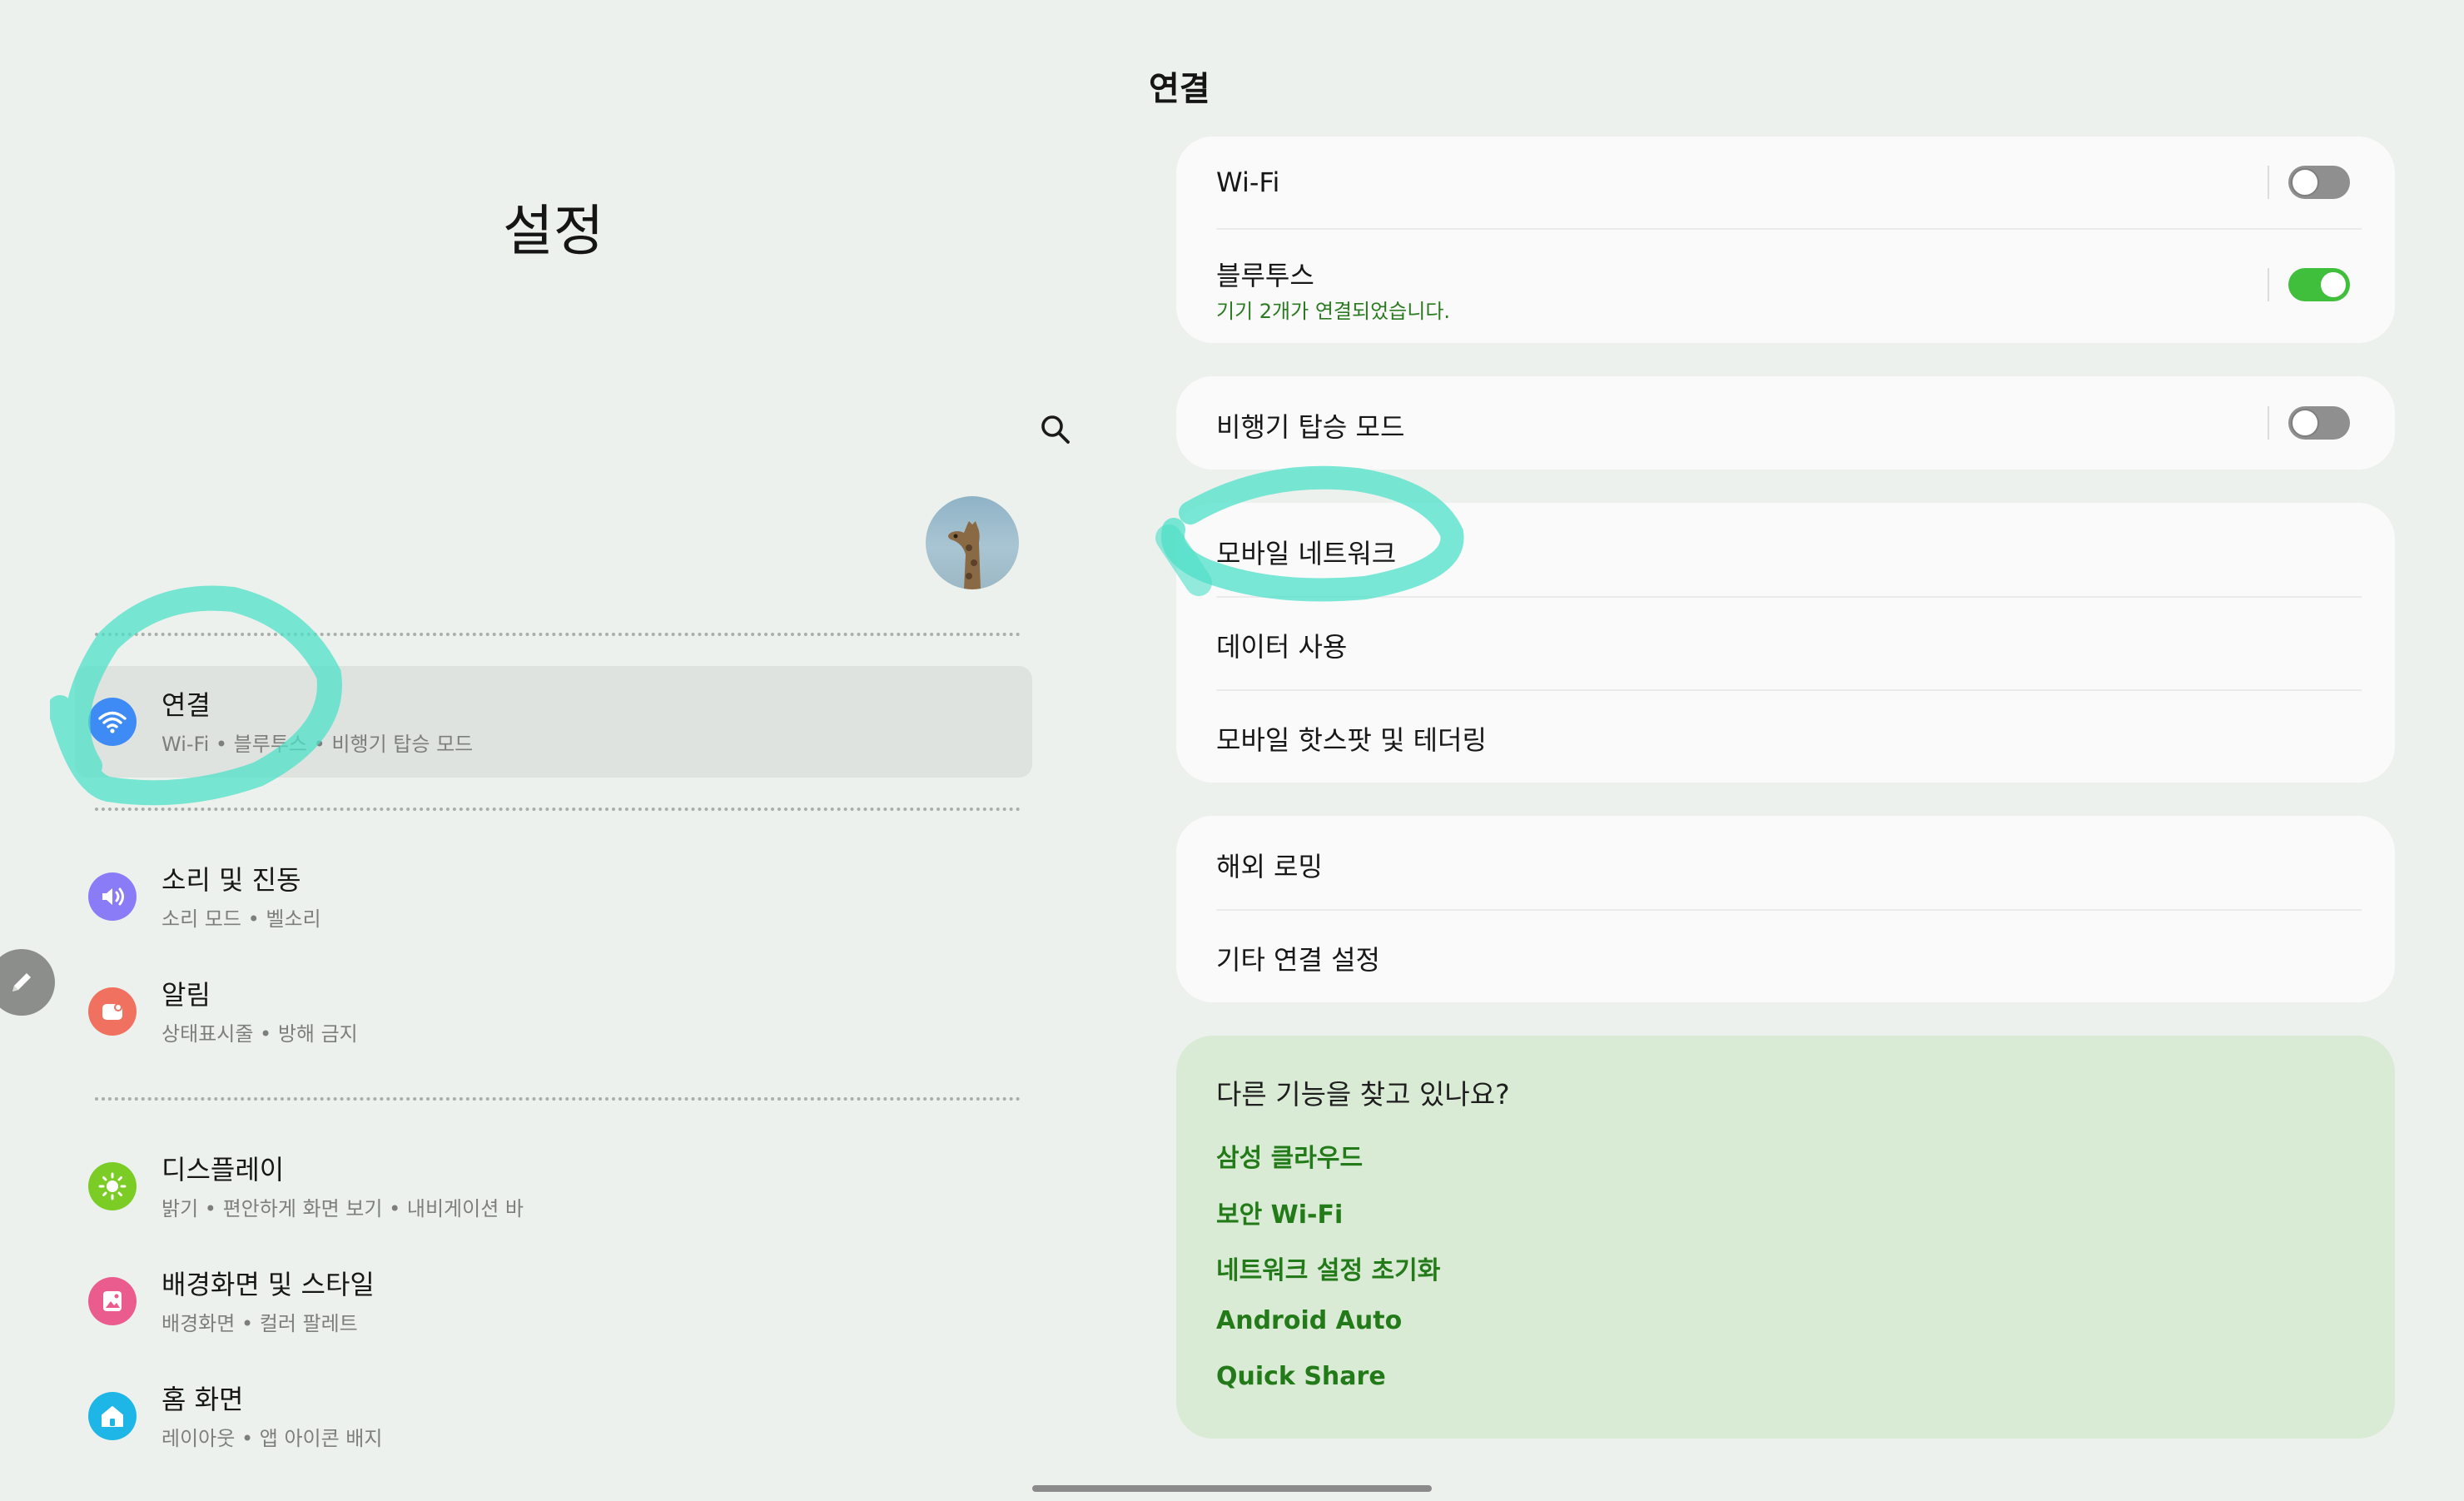 The width and height of the screenshot is (2464, 1501). I want to click on wallpaper-icon, so click(113, 1301).